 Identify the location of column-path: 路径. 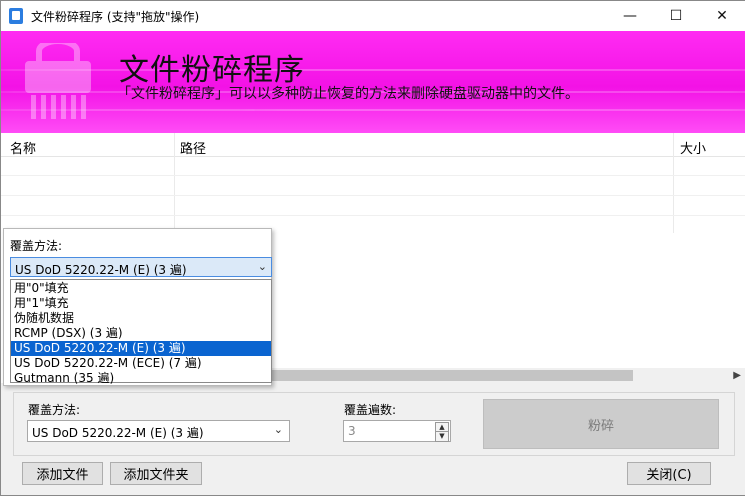
(193, 147).